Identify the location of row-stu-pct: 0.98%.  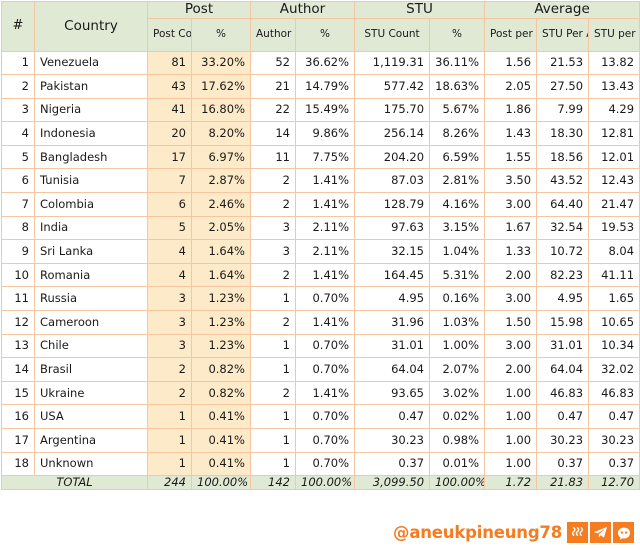
(457, 440).